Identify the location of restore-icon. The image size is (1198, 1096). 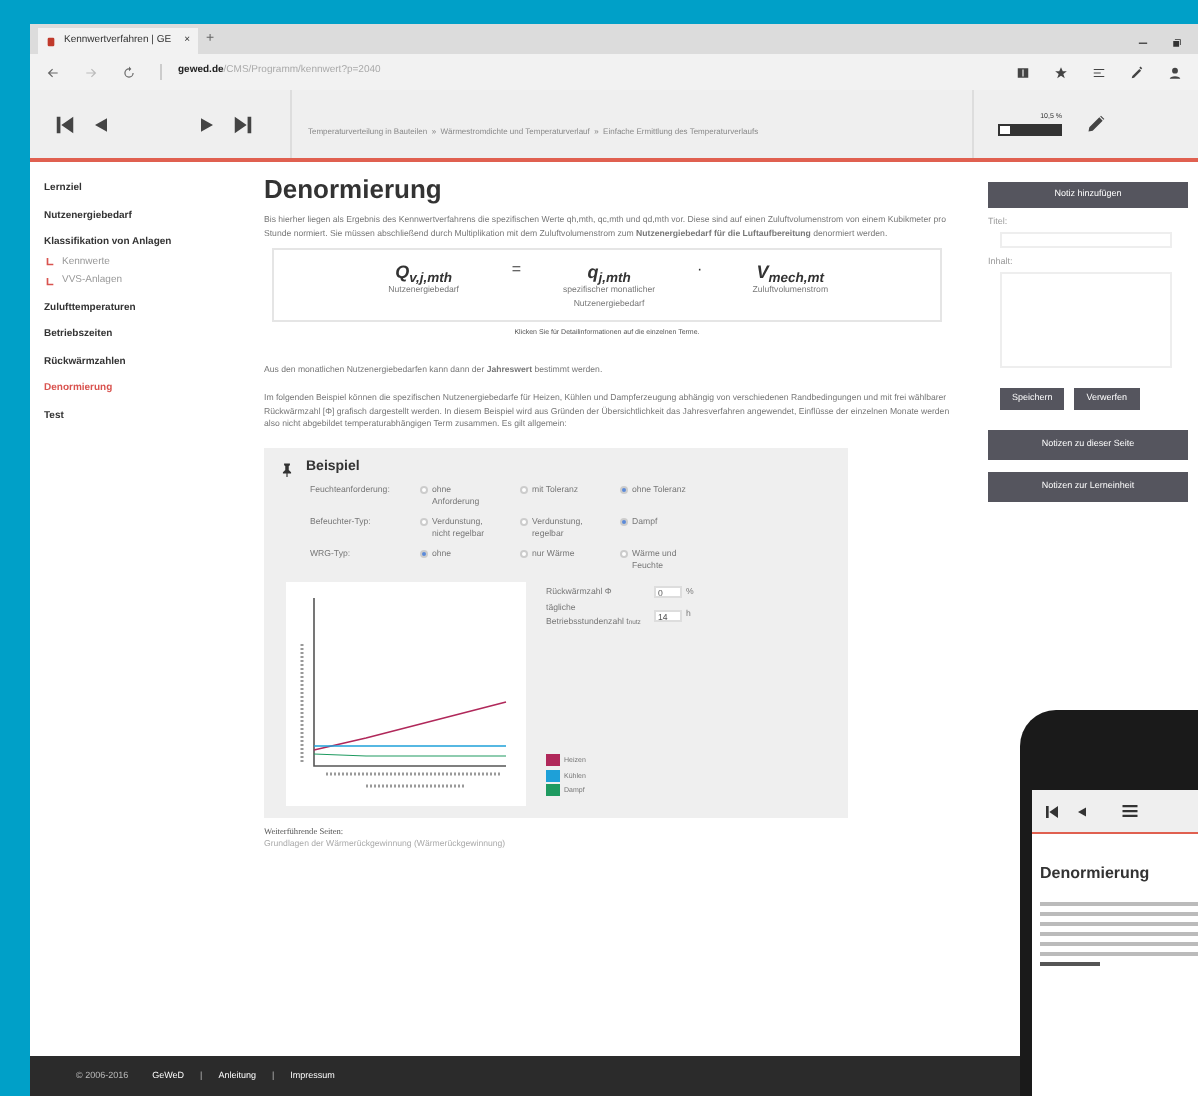
(1177, 43).